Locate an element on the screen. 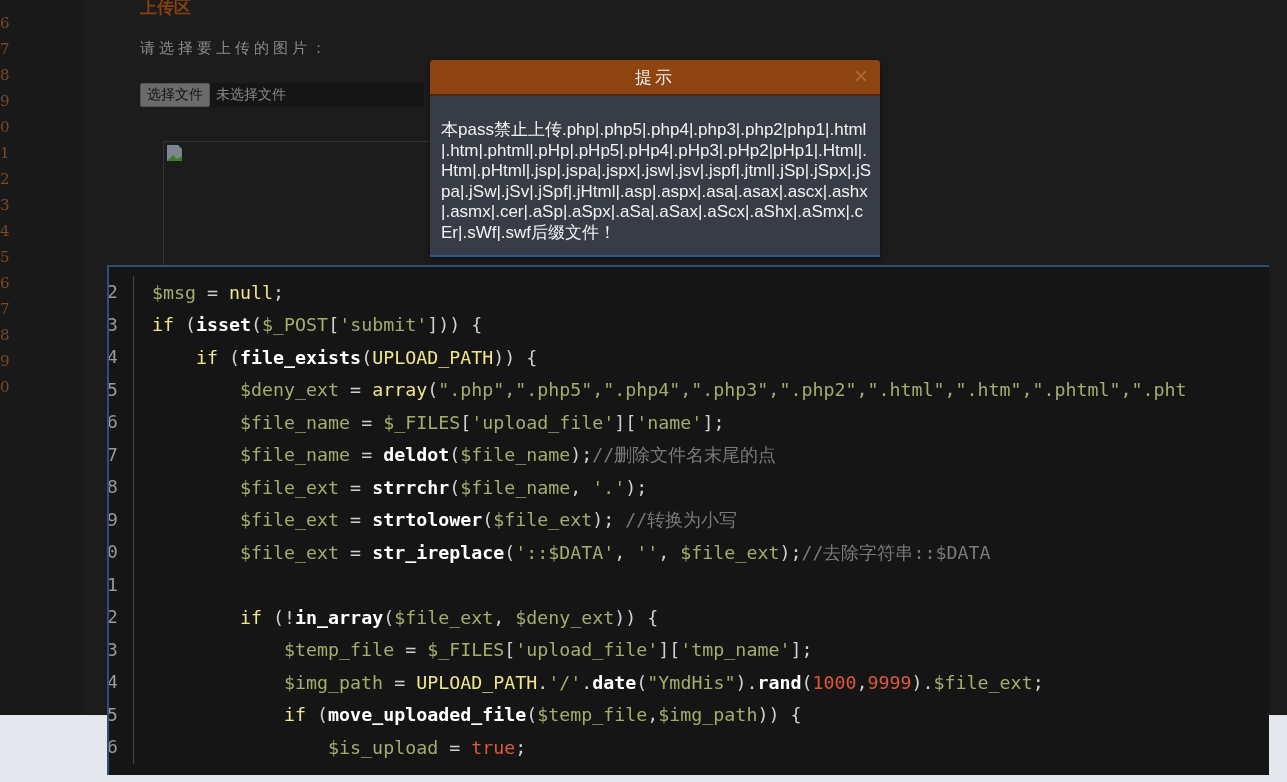 Image resolution: width=1287 pixels, height=782 pixels. dialog-title: 提示 is located at coordinates (655, 77).